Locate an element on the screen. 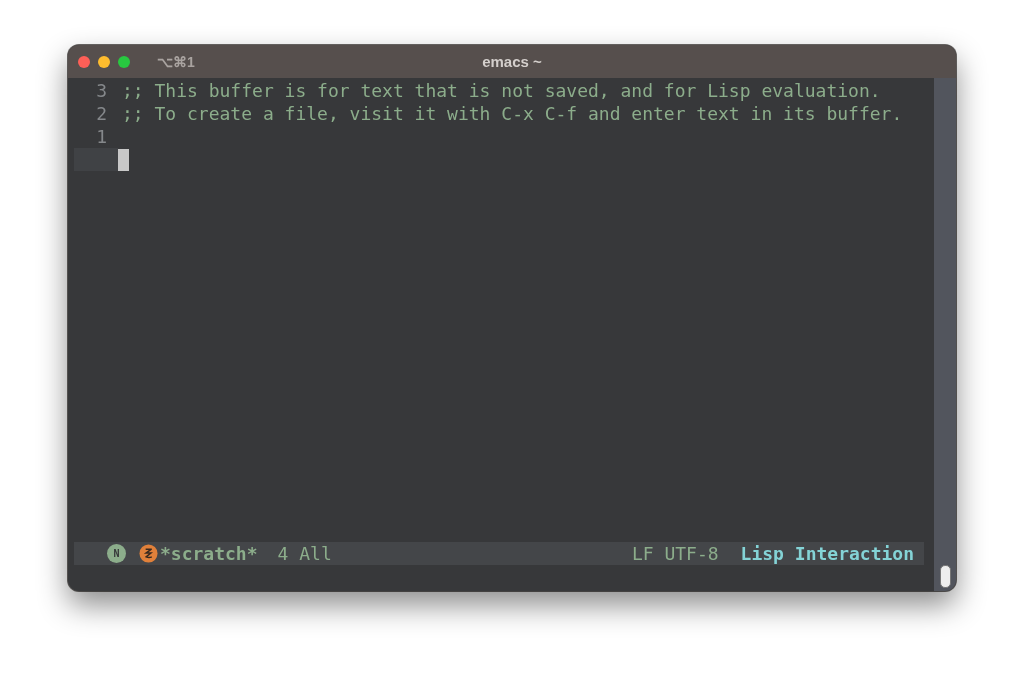 This screenshot has width=1024, height=681. emacs-logo-icon is located at coordinates (148, 553).